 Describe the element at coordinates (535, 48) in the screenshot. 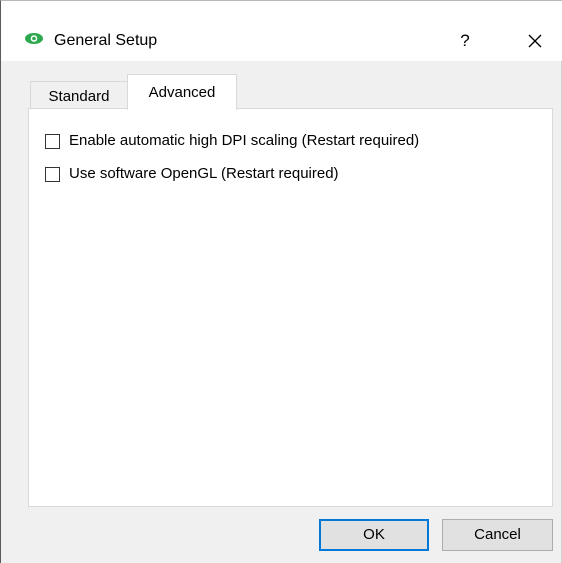

I see `close-icon` at that location.